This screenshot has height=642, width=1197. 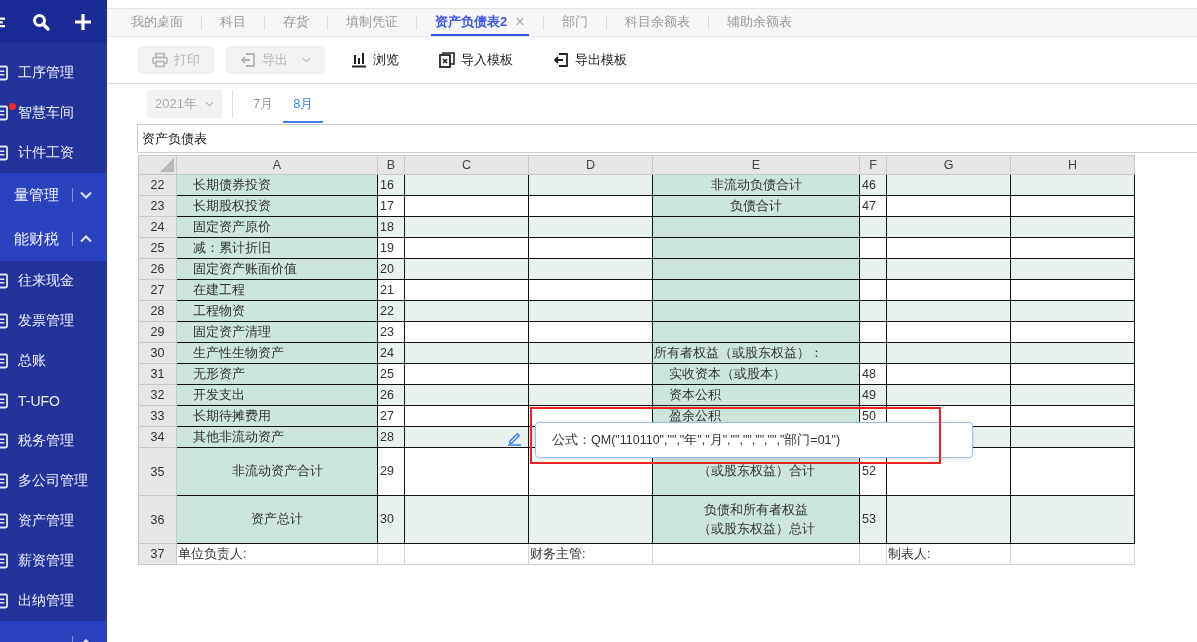 What do you see at coordinates (590, 165) in the screenshot?
I see `column-header: D` at bounding box center [590, 165].